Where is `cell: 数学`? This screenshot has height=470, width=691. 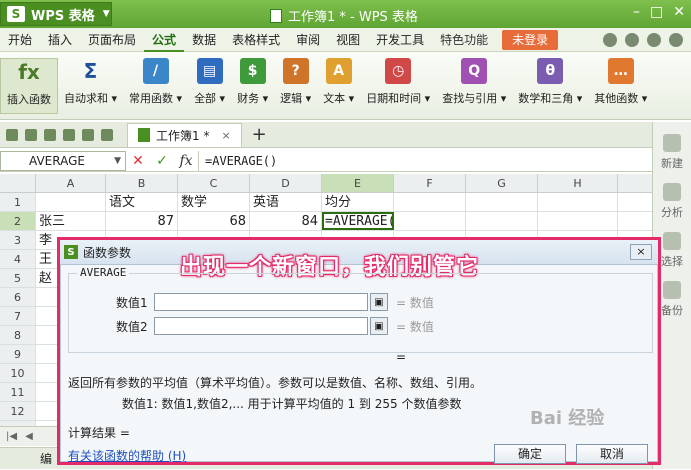 cell: 数学 is located at coordinates (214, 202).